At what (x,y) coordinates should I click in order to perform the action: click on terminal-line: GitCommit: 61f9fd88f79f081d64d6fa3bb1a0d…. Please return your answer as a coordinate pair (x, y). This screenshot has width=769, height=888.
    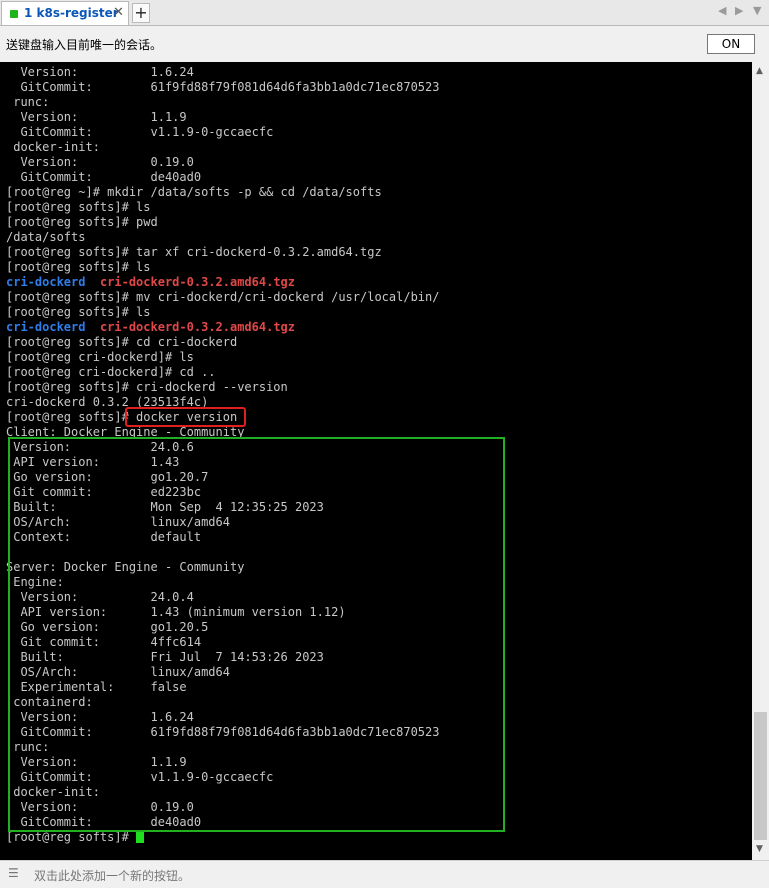
    Looking at the image, I should click on (223, 87).